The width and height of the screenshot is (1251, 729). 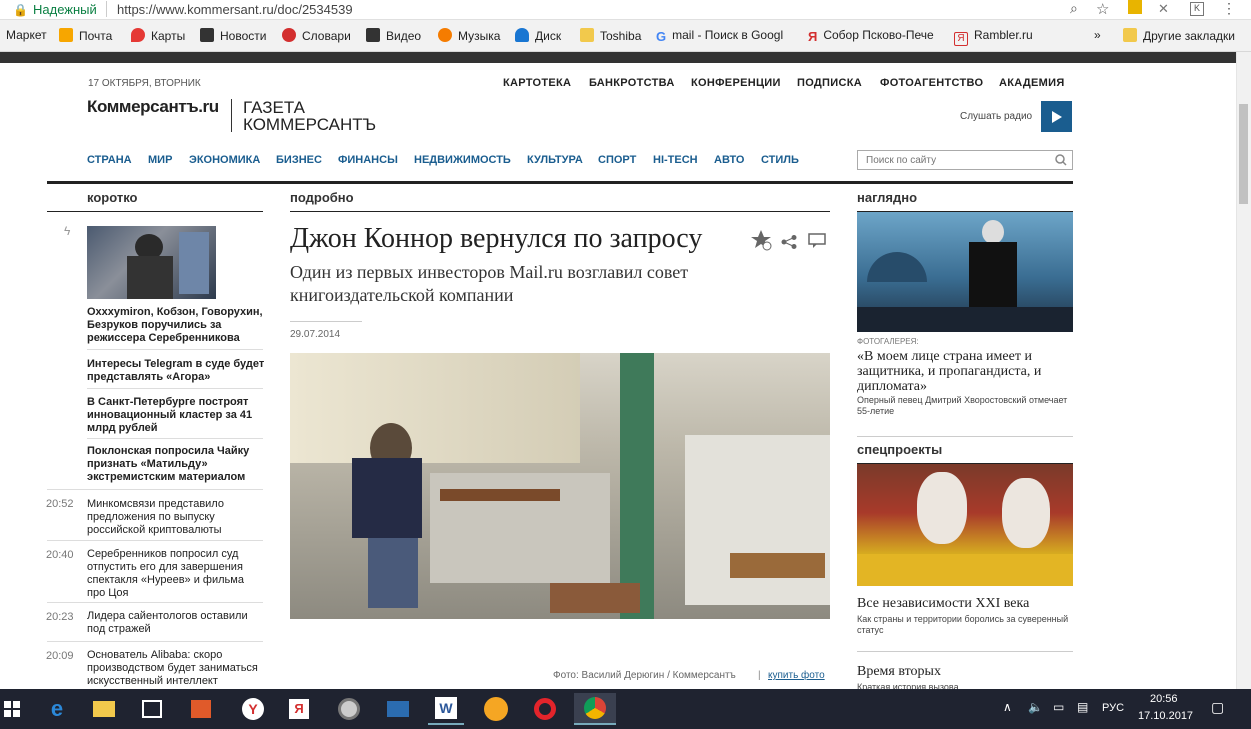 What do you see at coordinates (274, 107) in the screenshot?
I see `newspaper-logo-line1: ГАЗЕТА` at bounding box center [274, 107].